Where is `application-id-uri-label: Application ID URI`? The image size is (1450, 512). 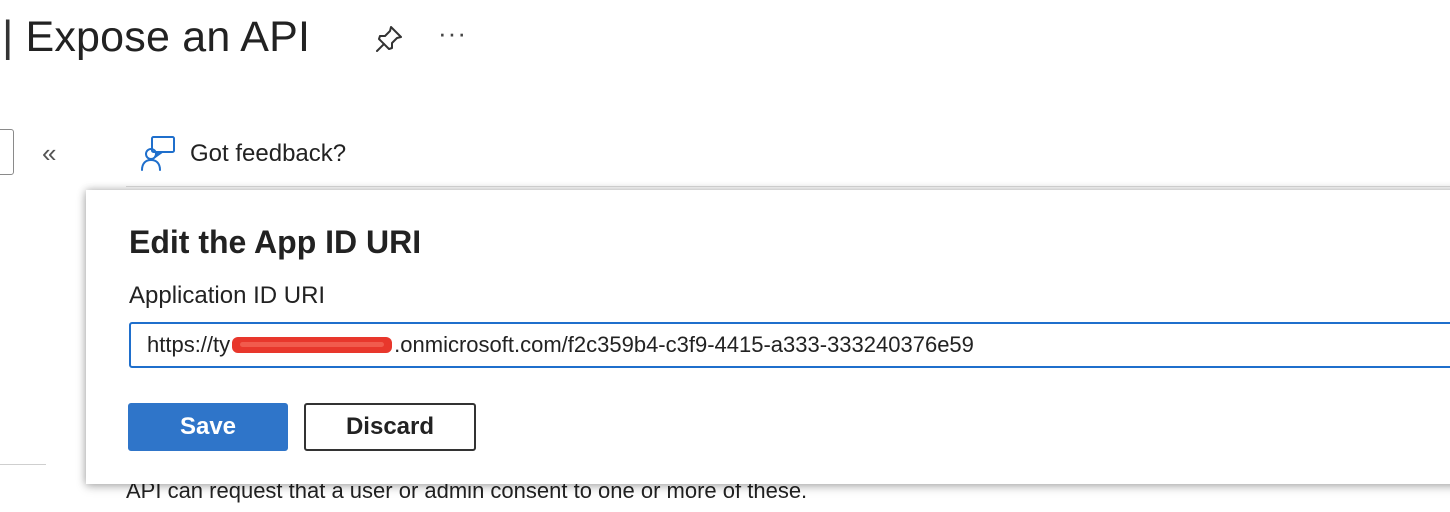 application-id-uri-label: Application ID URI is located at coordinates (227, 295).